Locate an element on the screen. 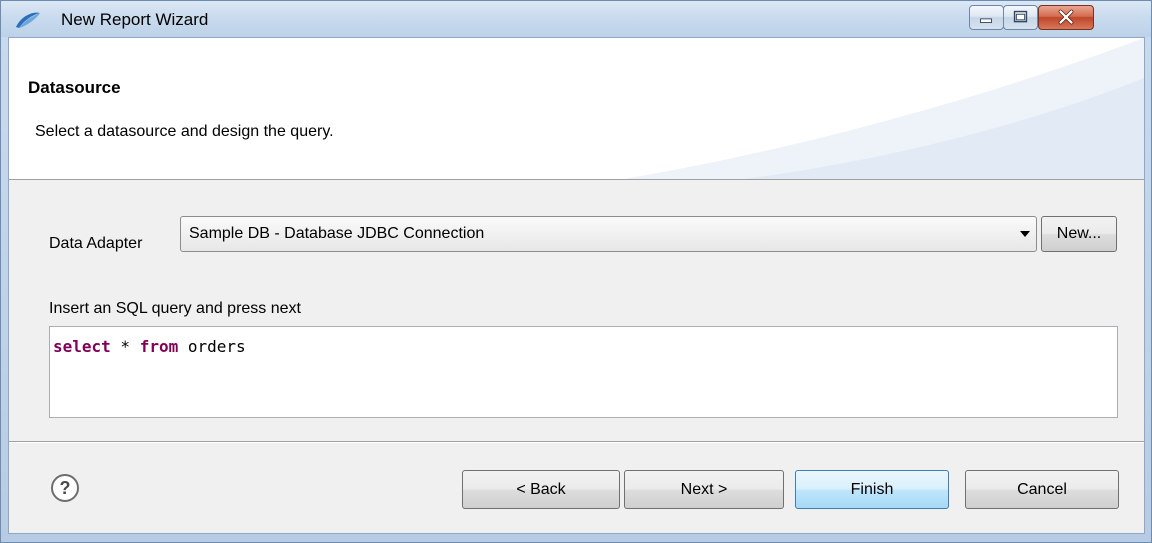  close-button is located at coordinates (1066, 17).